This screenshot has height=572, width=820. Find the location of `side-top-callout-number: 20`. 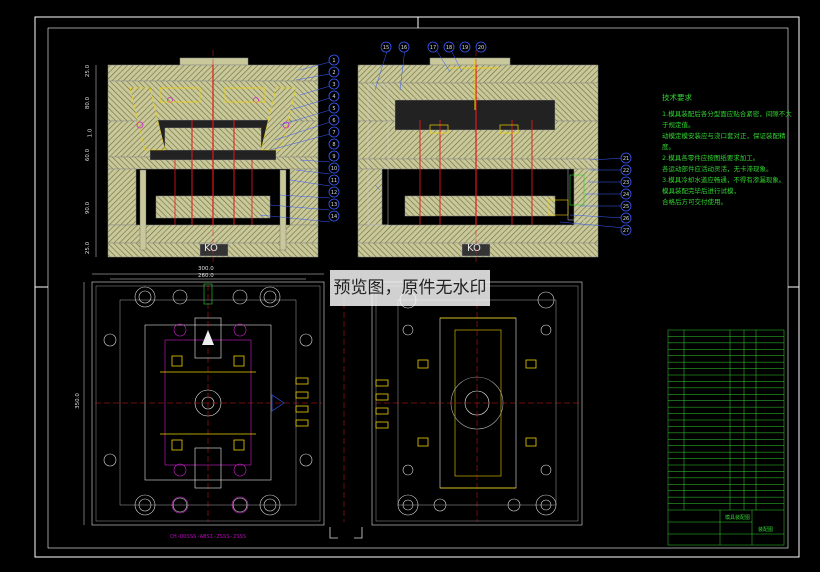

side-top-callout-number: 20 is located at coordinates (481, 48).